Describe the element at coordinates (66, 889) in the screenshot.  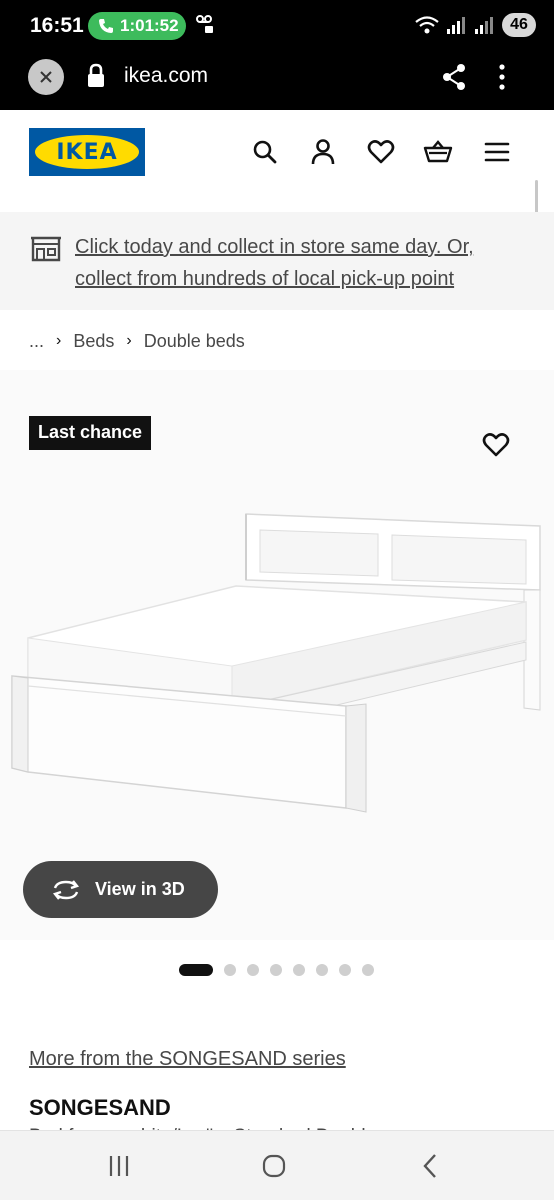
I see `rotate-3d-icon` at that location.